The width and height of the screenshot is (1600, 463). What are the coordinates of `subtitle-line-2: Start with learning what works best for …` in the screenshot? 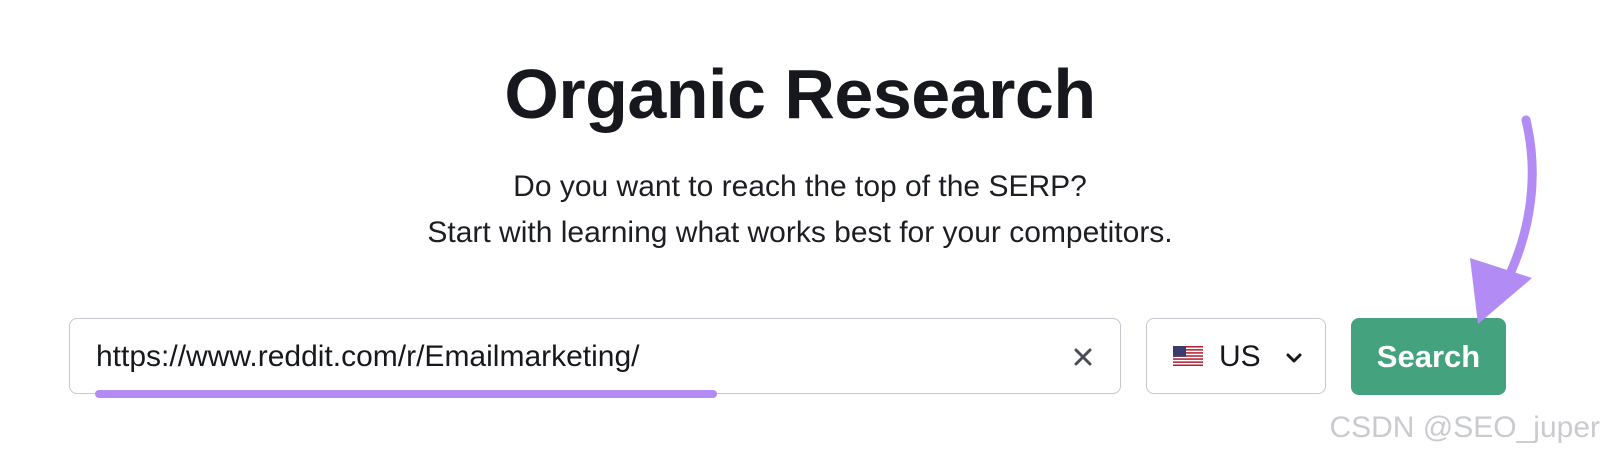 It's located at (800, 232).